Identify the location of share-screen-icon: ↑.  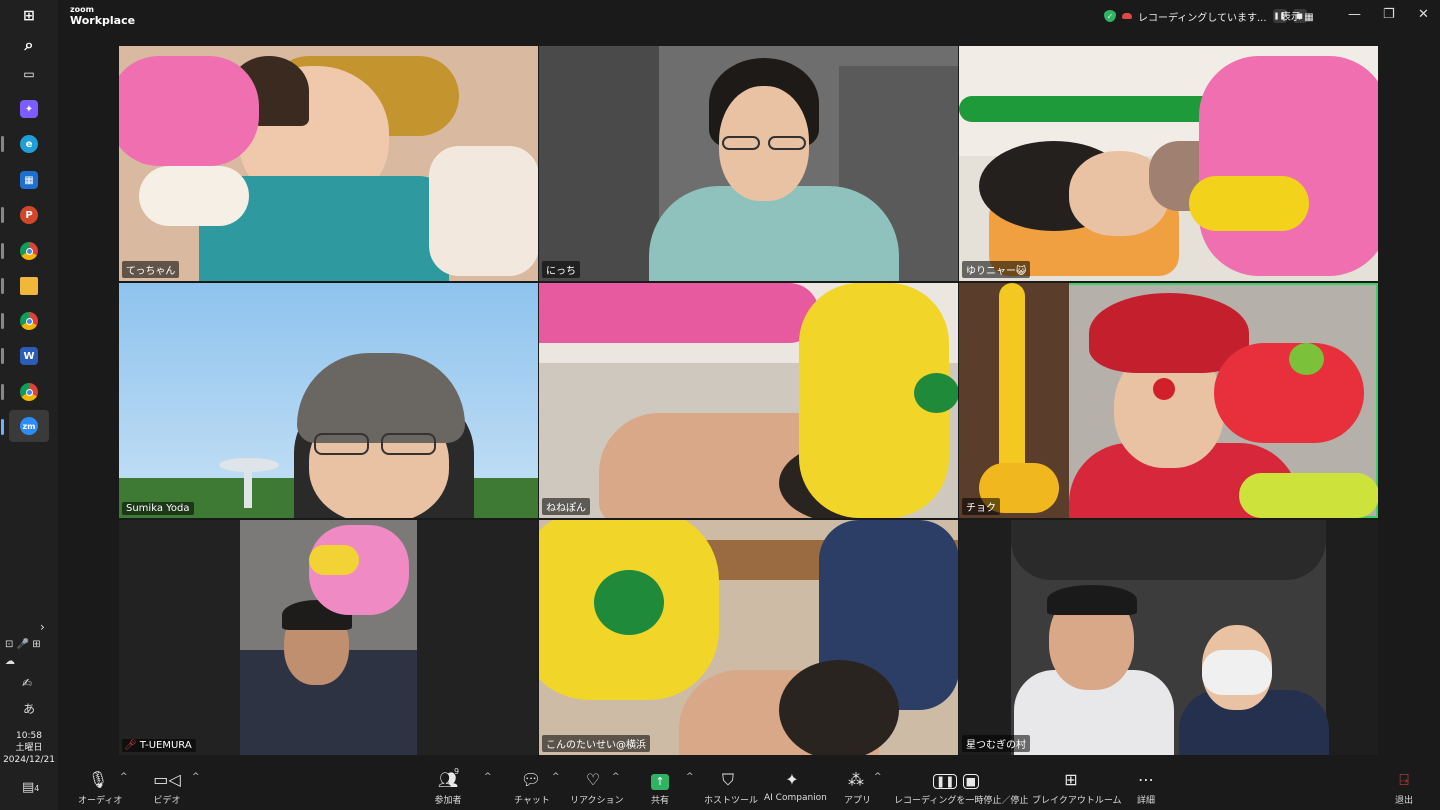
(660, 782).